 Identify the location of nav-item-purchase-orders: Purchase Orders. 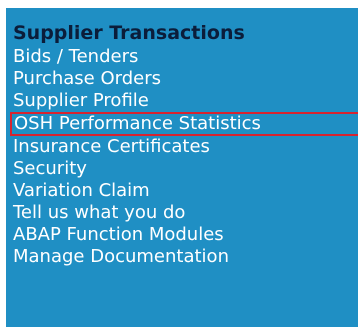
(185, 79).